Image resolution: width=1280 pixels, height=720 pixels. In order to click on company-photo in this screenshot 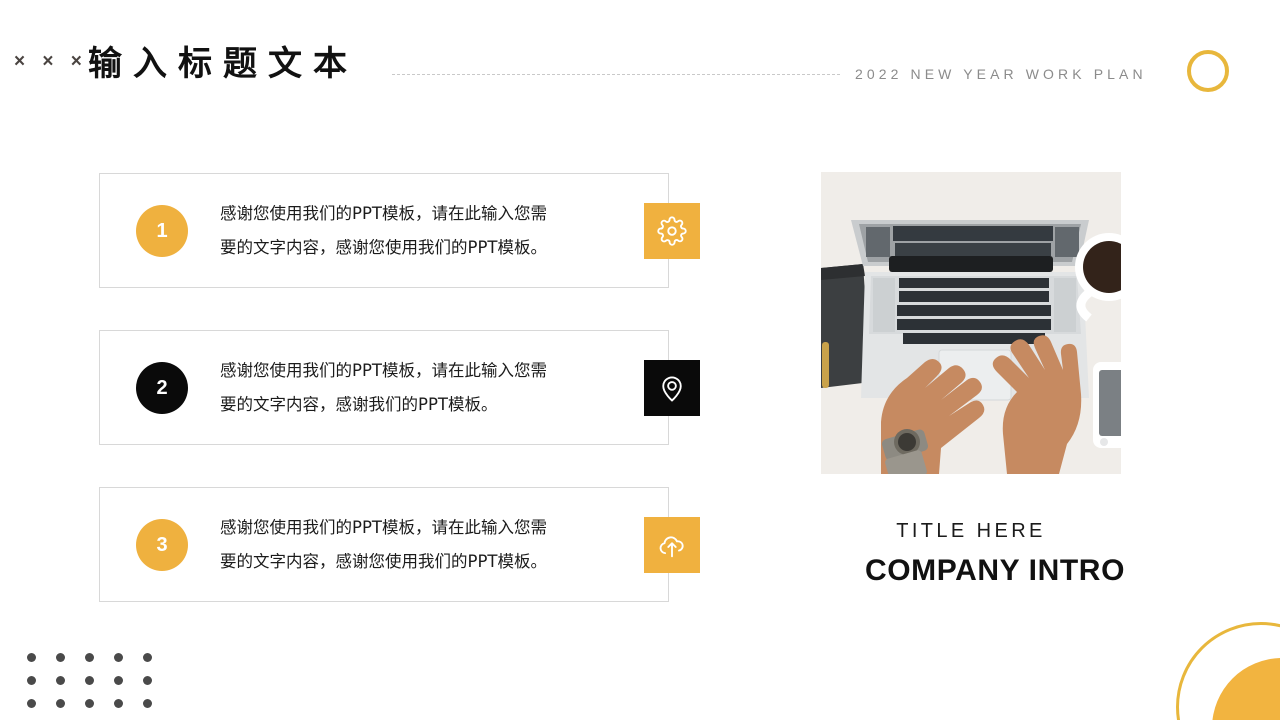, I will do `click(971, 323)`.